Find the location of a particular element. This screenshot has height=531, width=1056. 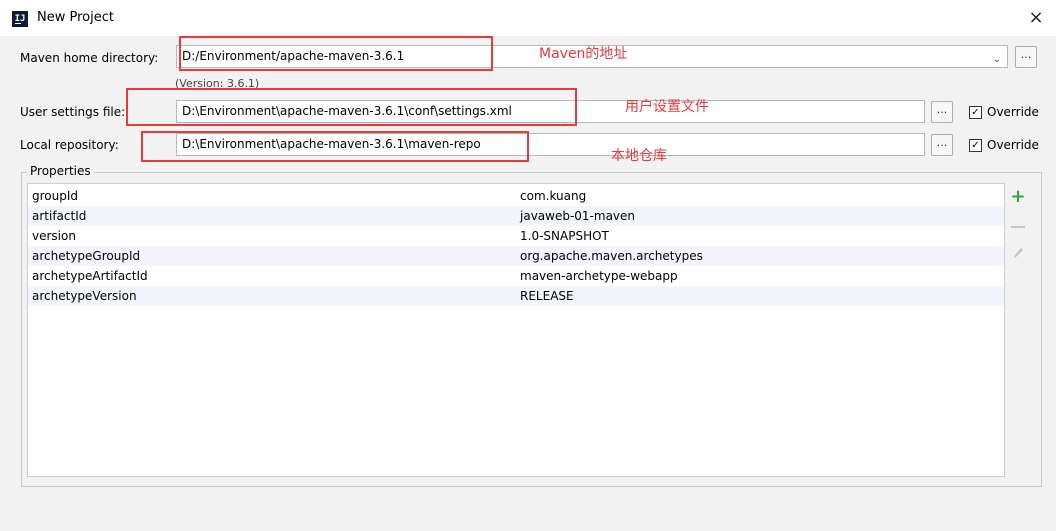

add-property-icon: + is located at coordinates (1018, 197).